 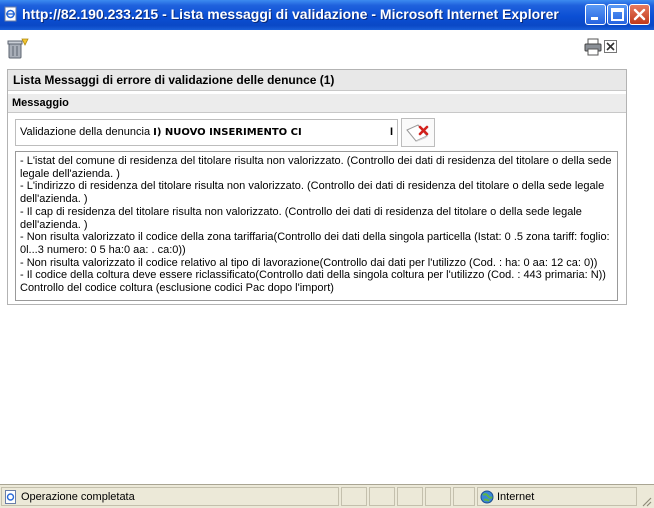 I want to click on minimize-icon, so click(x=594, y=18).